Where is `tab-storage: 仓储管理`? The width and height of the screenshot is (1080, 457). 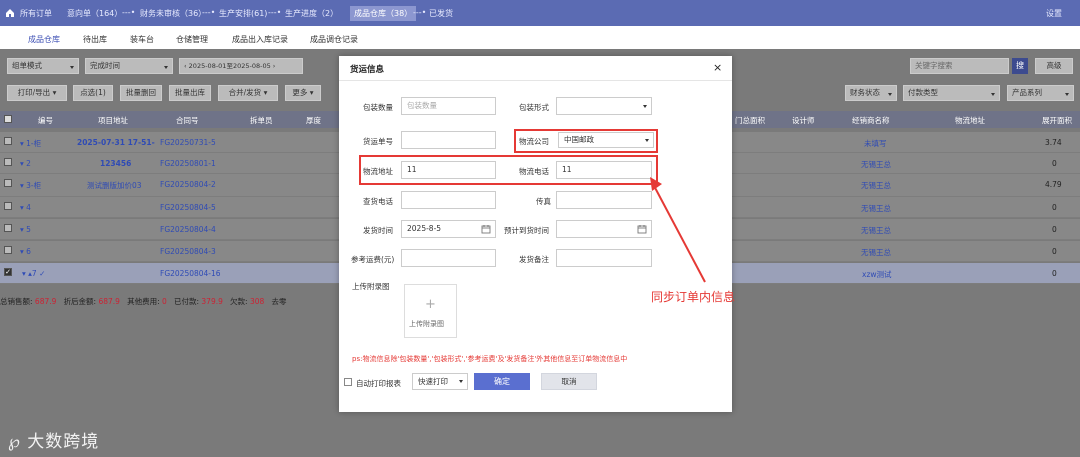
tab-storage: 仓储管理 is located at coordinates (192, 39).